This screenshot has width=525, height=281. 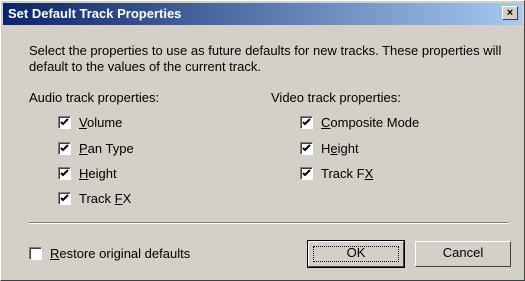 I want to click on dialog-title: Set Default Track Properties, so click(x=95, y=13).